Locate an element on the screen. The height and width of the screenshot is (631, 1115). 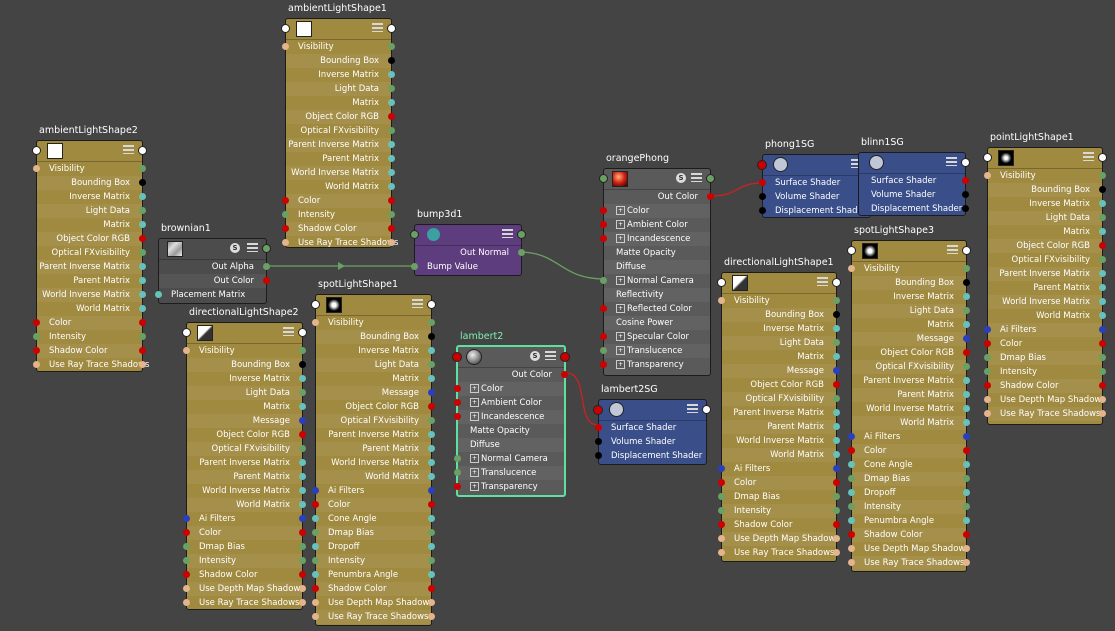
attribute-row: + Incandescence is located at coordinates (655, 239).